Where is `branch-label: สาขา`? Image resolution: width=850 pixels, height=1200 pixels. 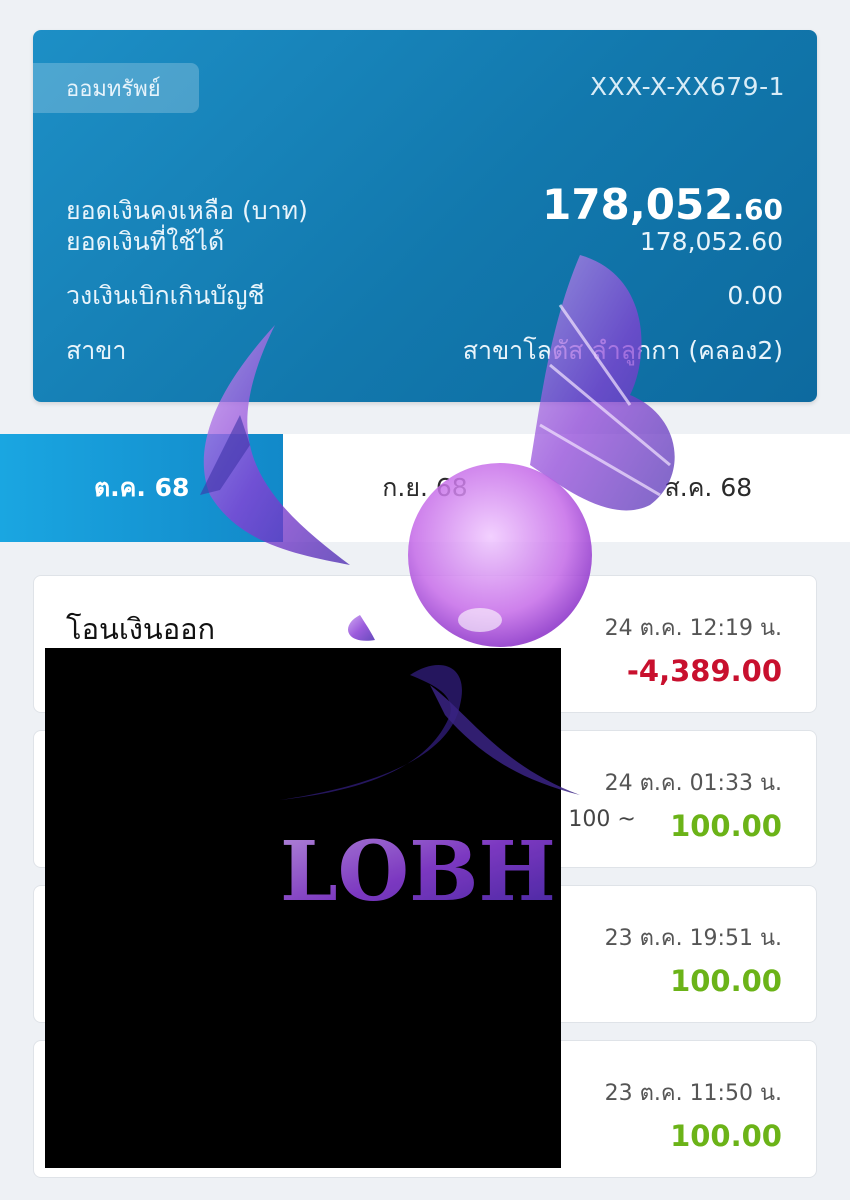
branch-label: สาขา is located at coordinates (96, 350).